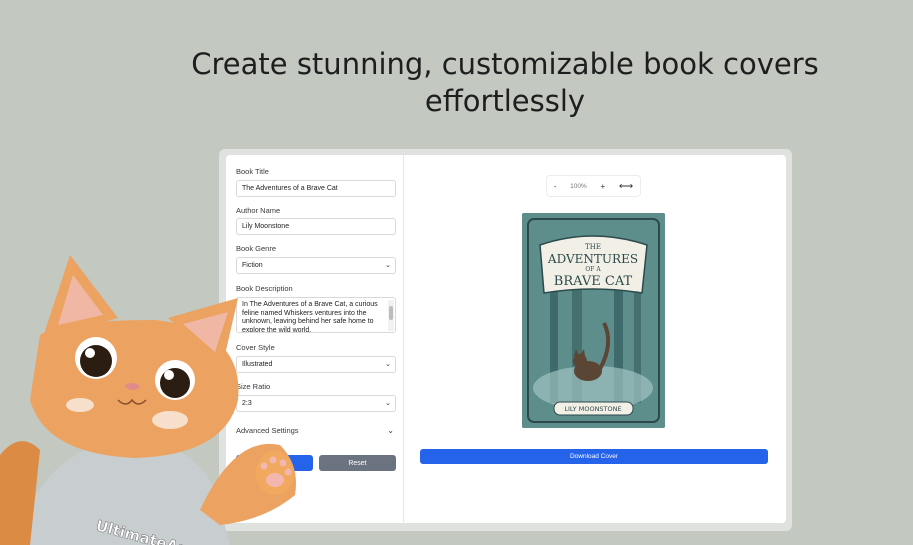 This screenshot has height=545, width=913. What do you see at coordinates (391, 315) in the screenshot?
I see `textarea-scrollbar` at bounding box center [391, 315].